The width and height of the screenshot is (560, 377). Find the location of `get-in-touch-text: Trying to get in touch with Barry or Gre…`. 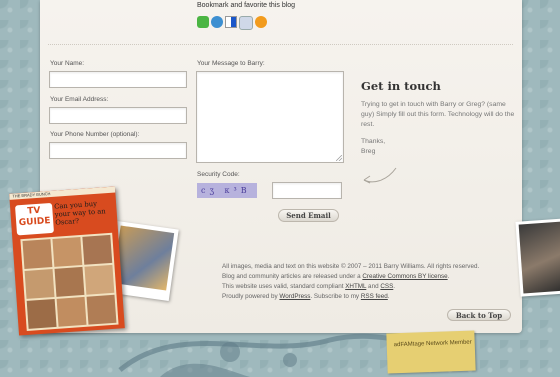

get-in-touch-text: Trying to get in touch with Barry or Gre… is located at coordinates (438, 114).